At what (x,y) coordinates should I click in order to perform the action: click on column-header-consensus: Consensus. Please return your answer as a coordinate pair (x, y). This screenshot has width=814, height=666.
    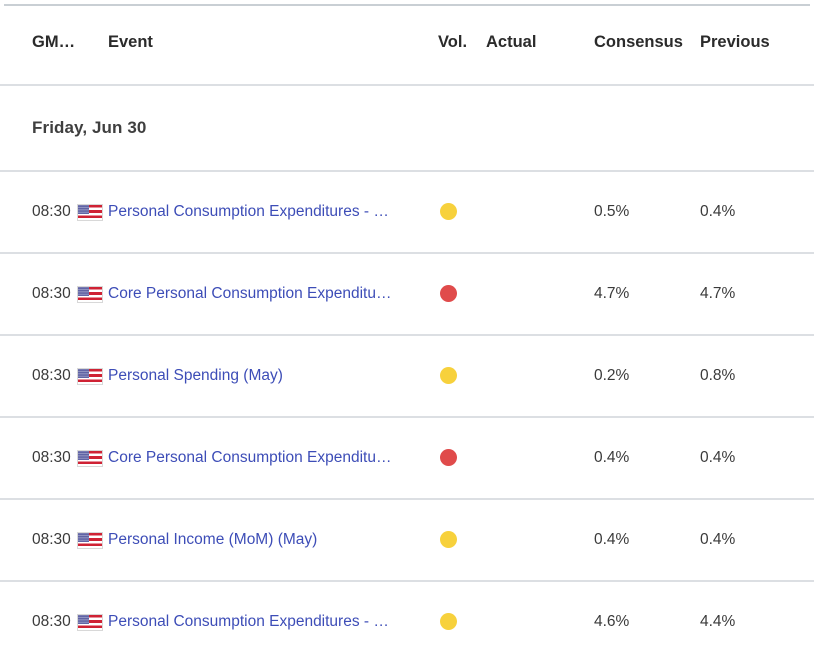
    Looking at the image, I should click on (647, 43).